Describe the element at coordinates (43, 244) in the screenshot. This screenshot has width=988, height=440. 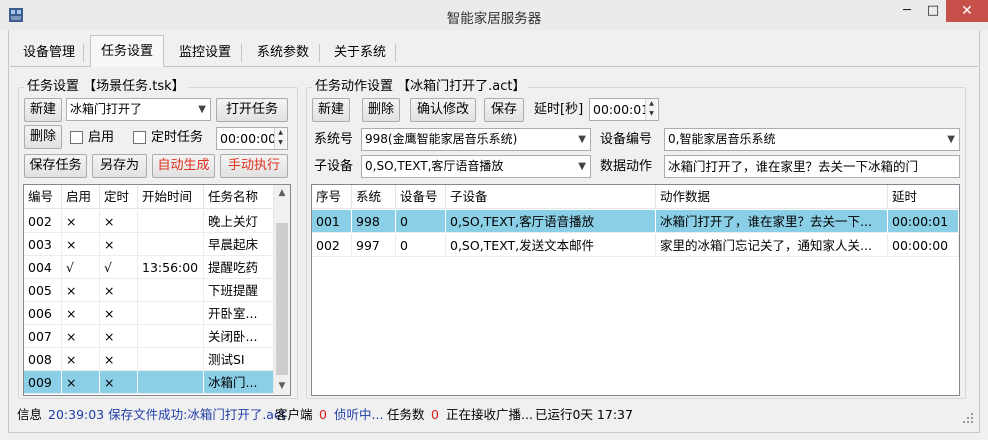
I see `table-cell: 003` at that location.